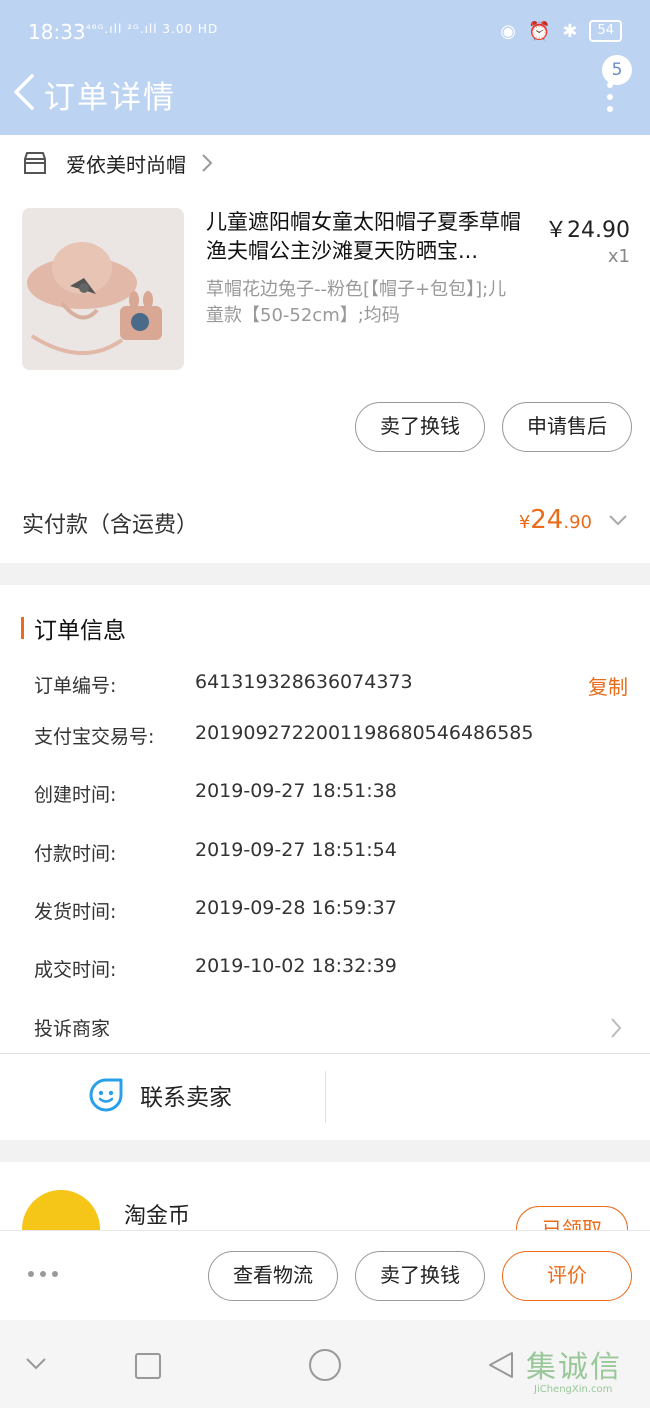  What do you see at coordinates (296, 908) in the screenshot?
I see `shipped-time-value: 2019-09-28 16:59:37` at bounding box center [296, 908].